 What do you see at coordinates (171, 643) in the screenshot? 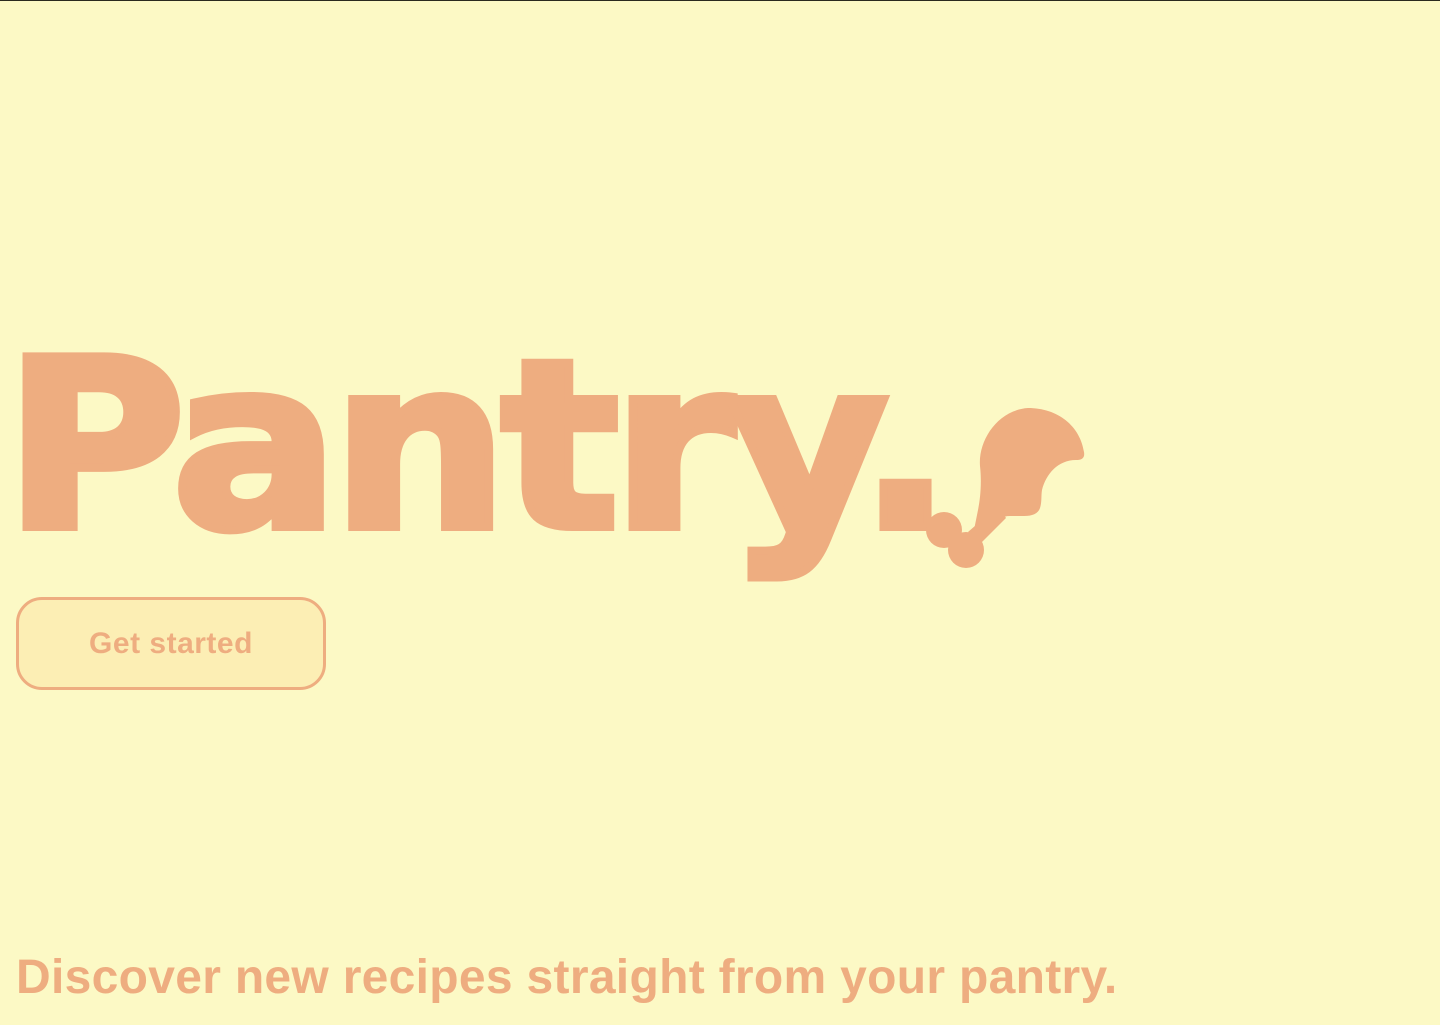
I see `get-started-button: Get started` at bounding box center [171, 643].